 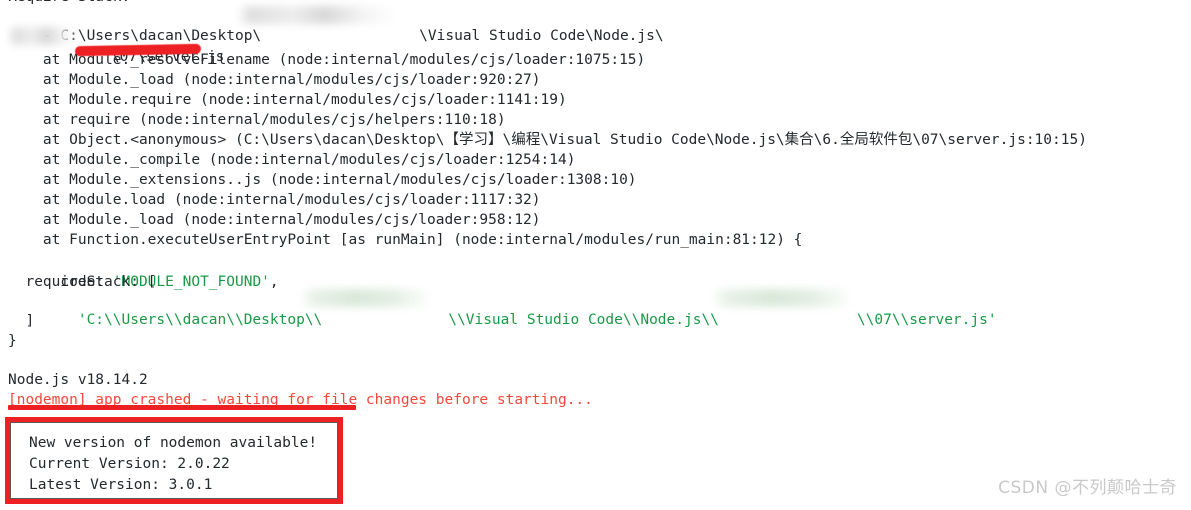 What do you see at coordinates (21, 321) in the screenshot?
I see `require-stack-bracket-close: ]` at bounding box center [21, 321].